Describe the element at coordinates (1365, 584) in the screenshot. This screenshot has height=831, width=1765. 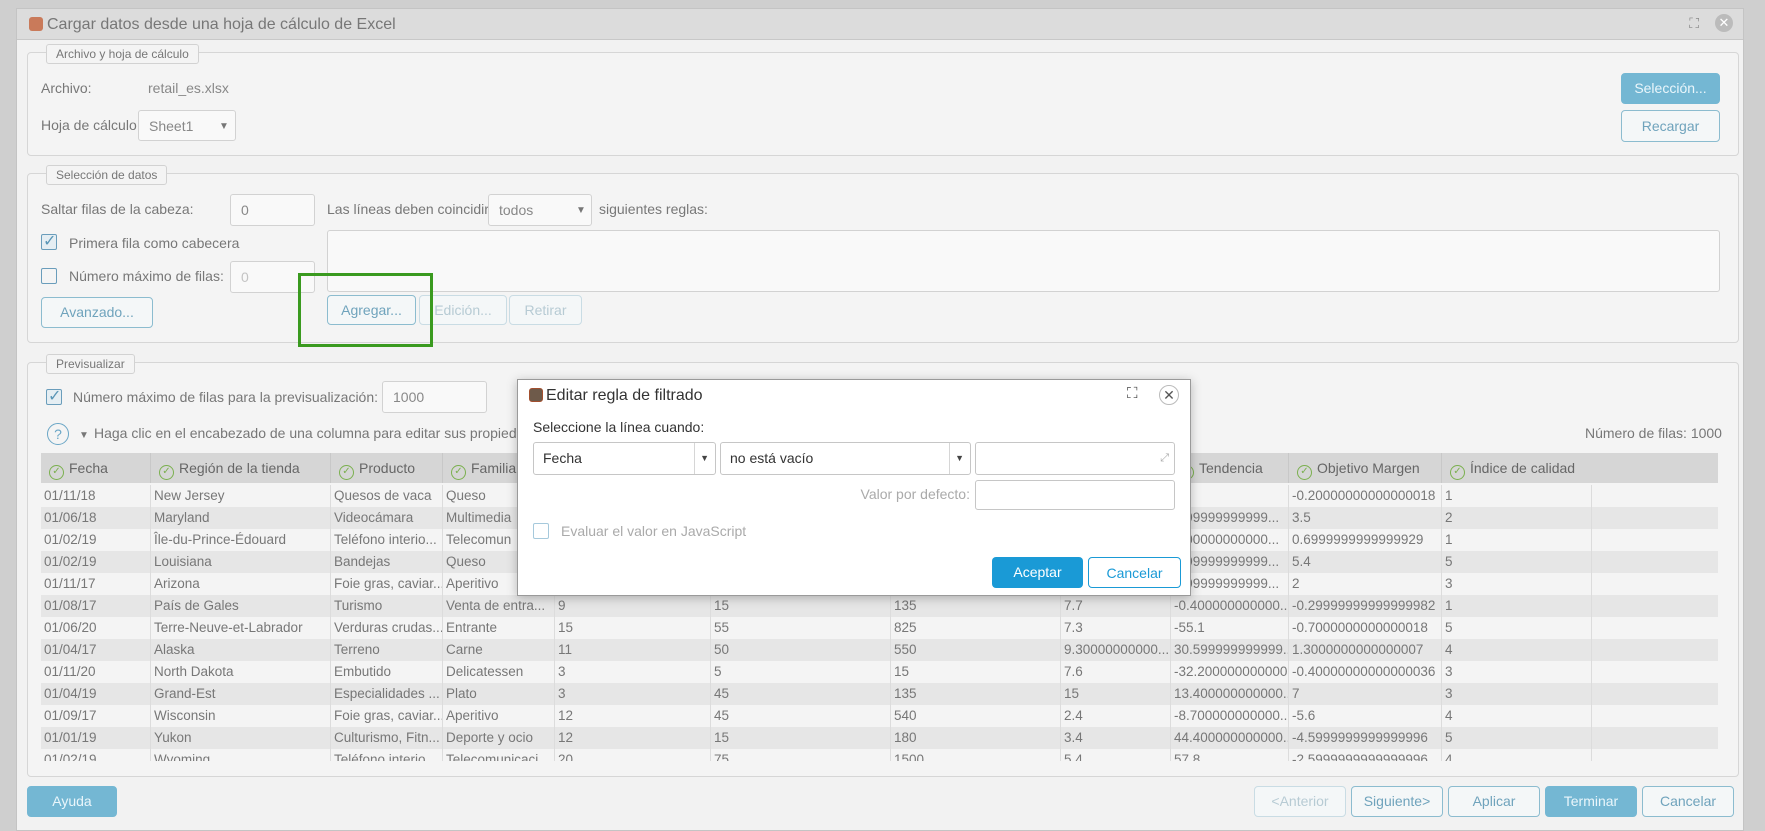
I see `table-cell: 2` at that location.